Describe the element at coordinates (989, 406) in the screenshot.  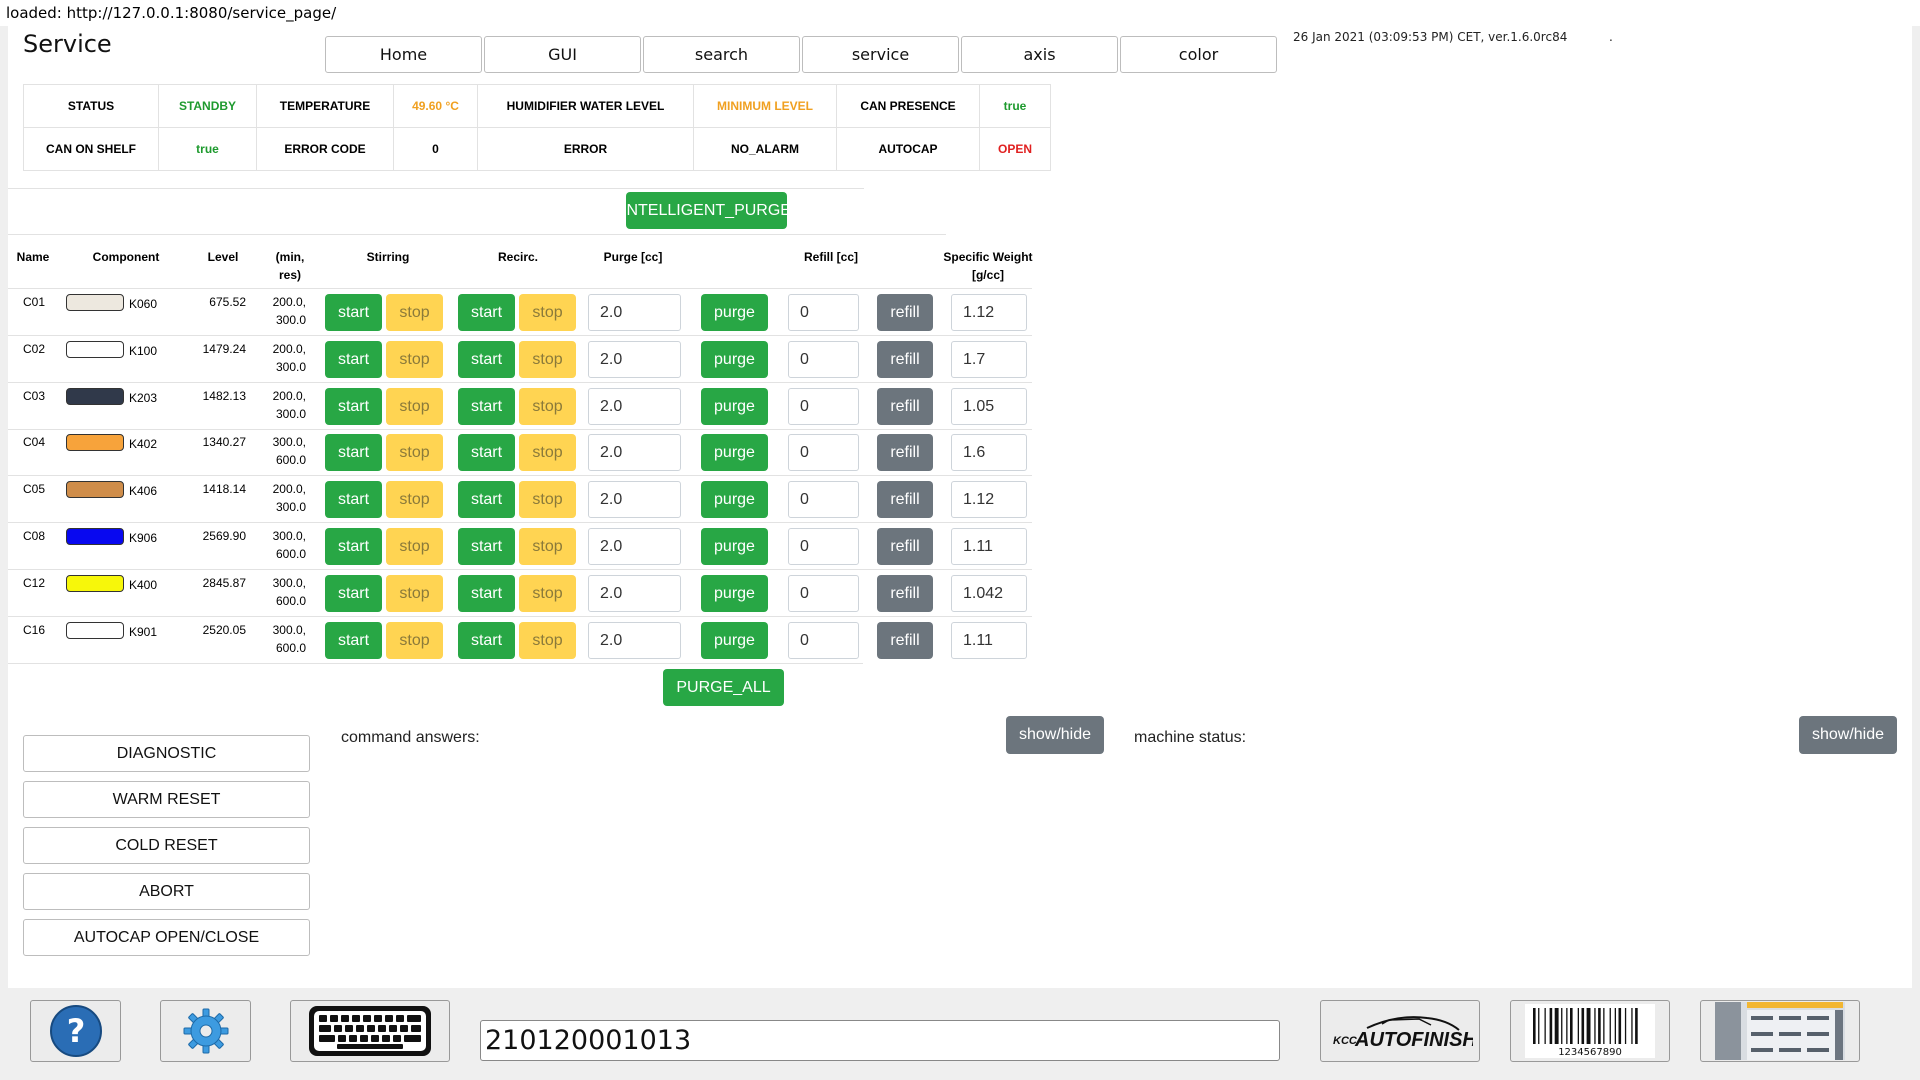
I see `specific-weight-input: 1.05` at that location.